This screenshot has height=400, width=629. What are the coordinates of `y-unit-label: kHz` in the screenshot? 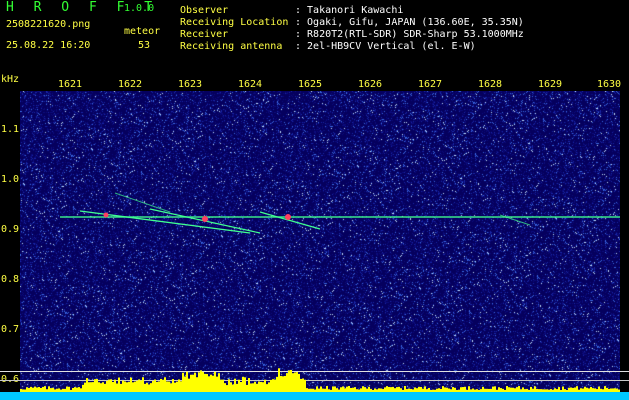 It's located at (10, 79).